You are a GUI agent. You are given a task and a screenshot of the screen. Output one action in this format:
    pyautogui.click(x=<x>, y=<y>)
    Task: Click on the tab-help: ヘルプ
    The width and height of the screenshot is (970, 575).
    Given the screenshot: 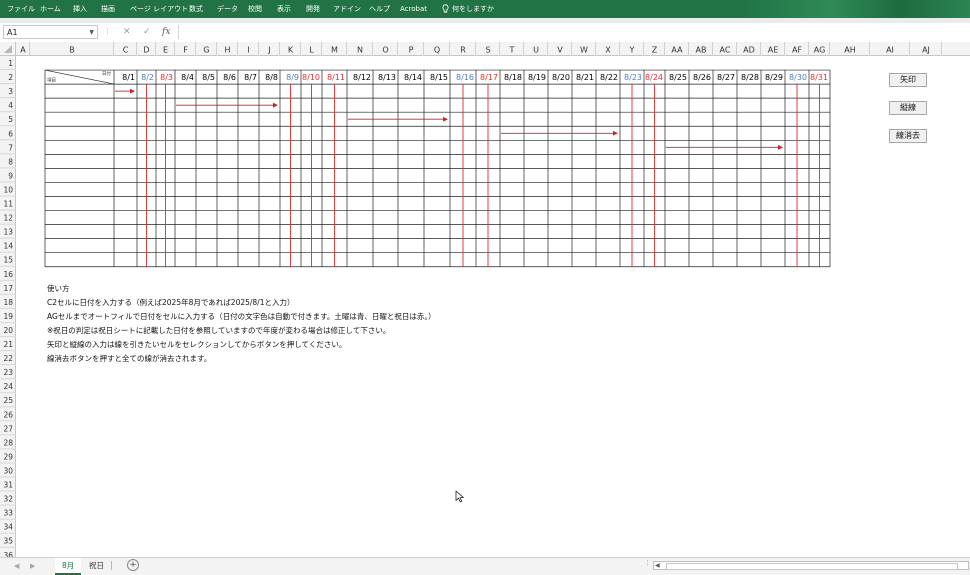 What is the action you would take?
    pyautogui.click(x=379, y=9)
    